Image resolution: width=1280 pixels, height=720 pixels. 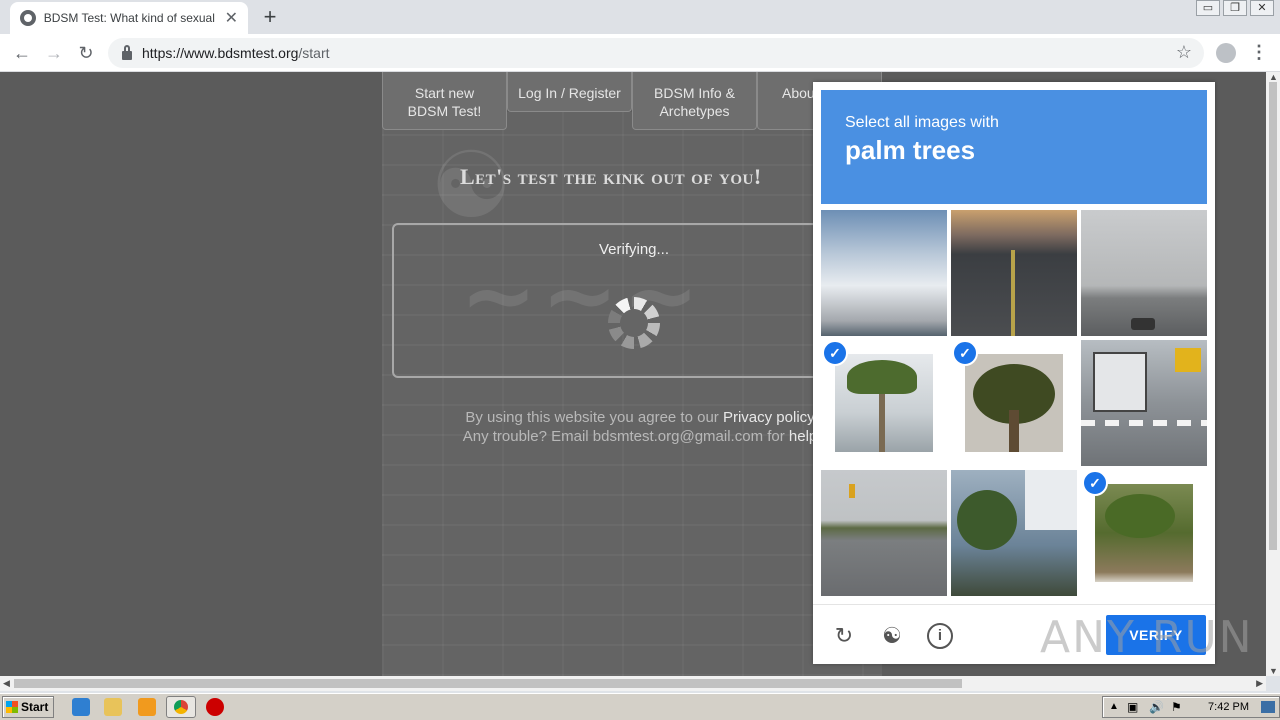 What do you see at coordinates (28, 707) in the screenshot?
I see `start-button: Start` at bounding box center [28, 707].